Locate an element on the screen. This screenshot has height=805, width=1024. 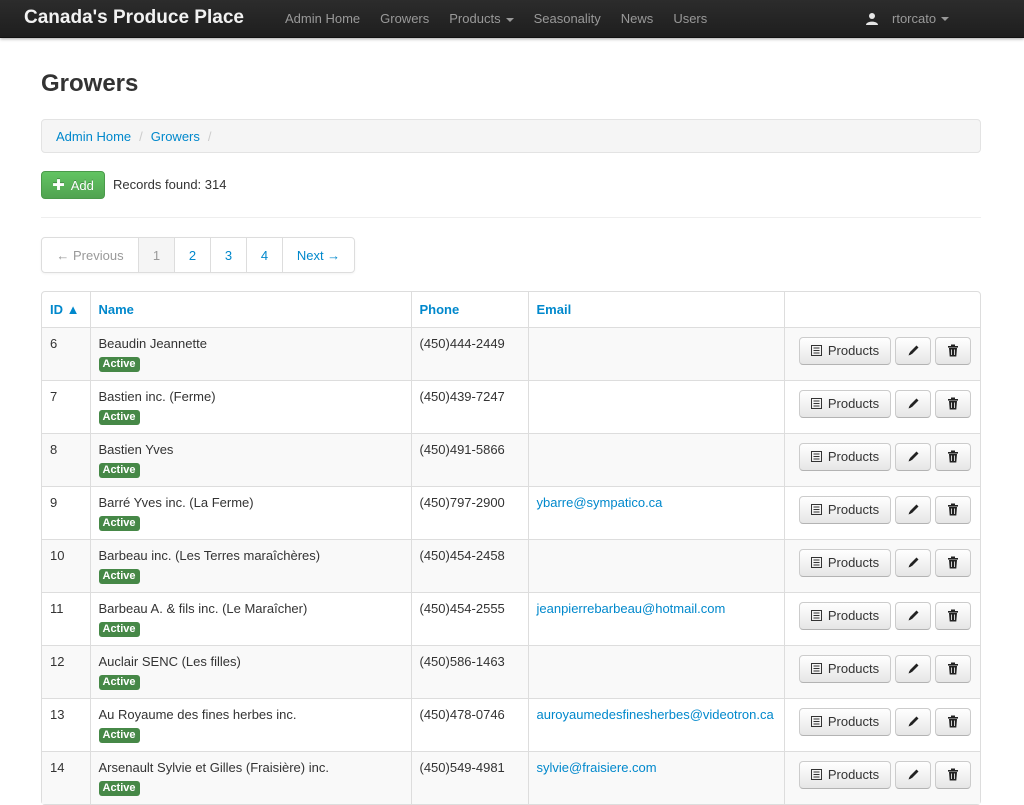
brand-logo: Canada's Produce Place is located at coordinates (134, 18).